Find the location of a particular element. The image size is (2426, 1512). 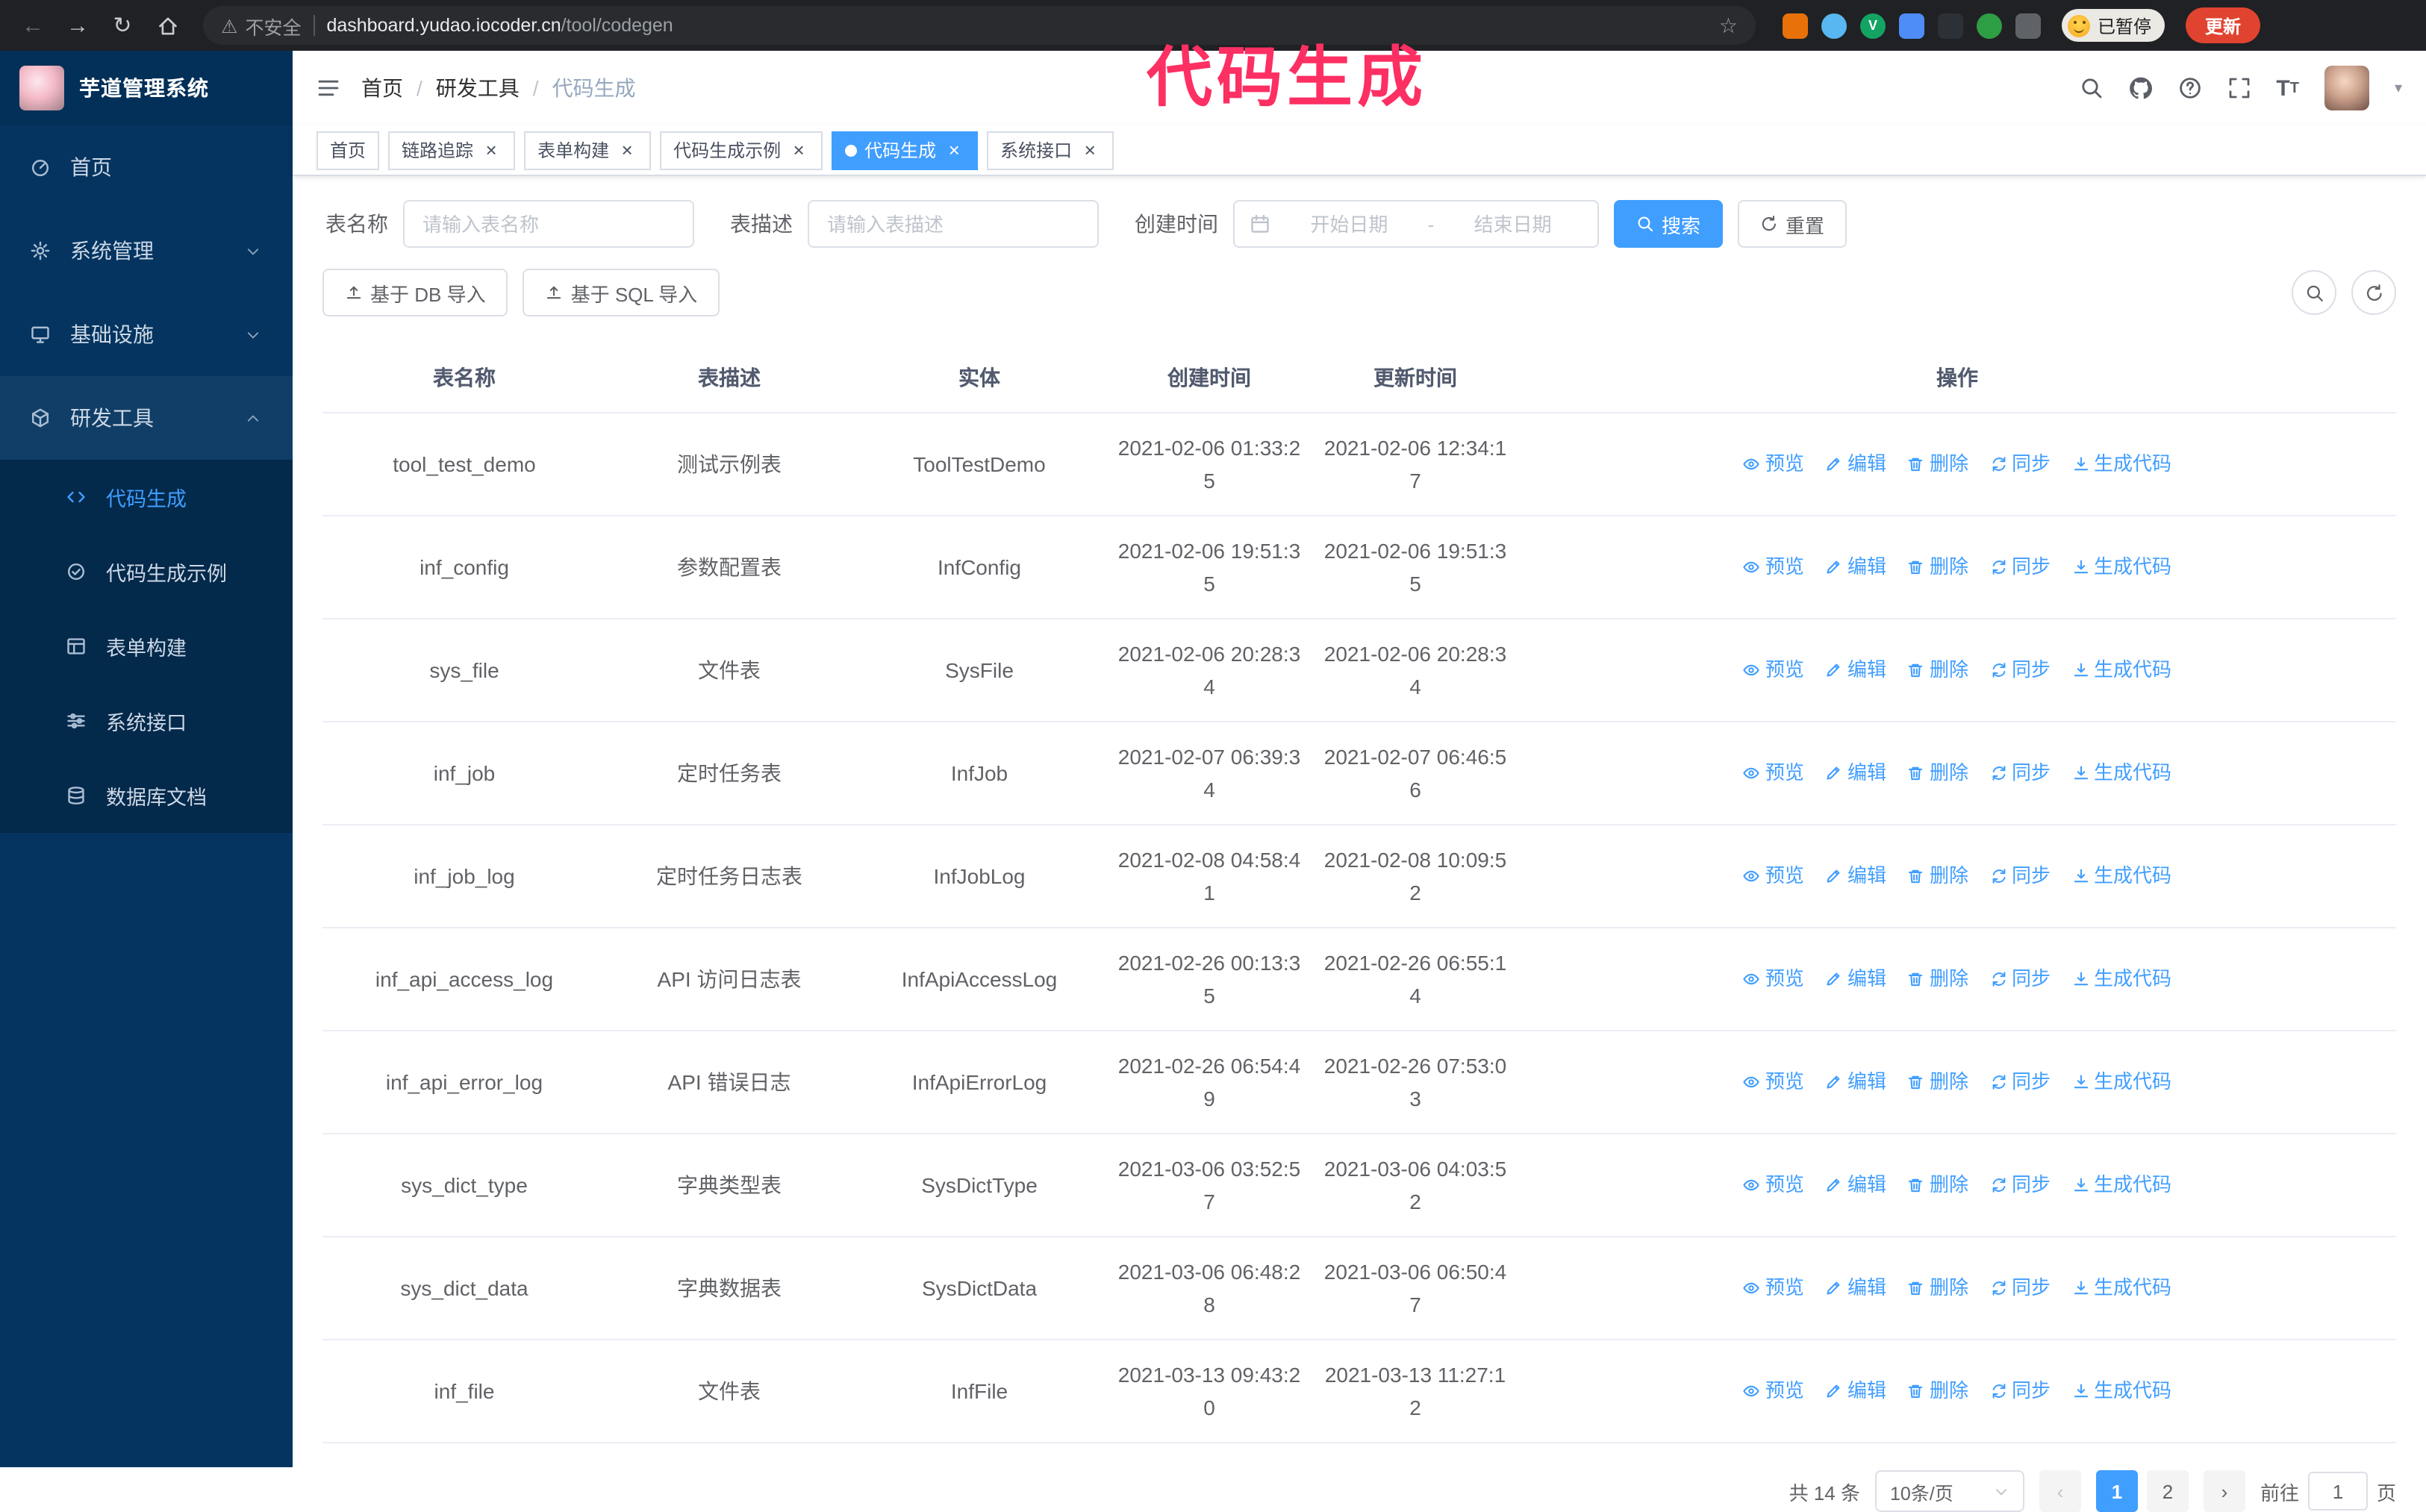

import-sql-button: 基于 SQL 导入 is located at coordinates (622, 292).